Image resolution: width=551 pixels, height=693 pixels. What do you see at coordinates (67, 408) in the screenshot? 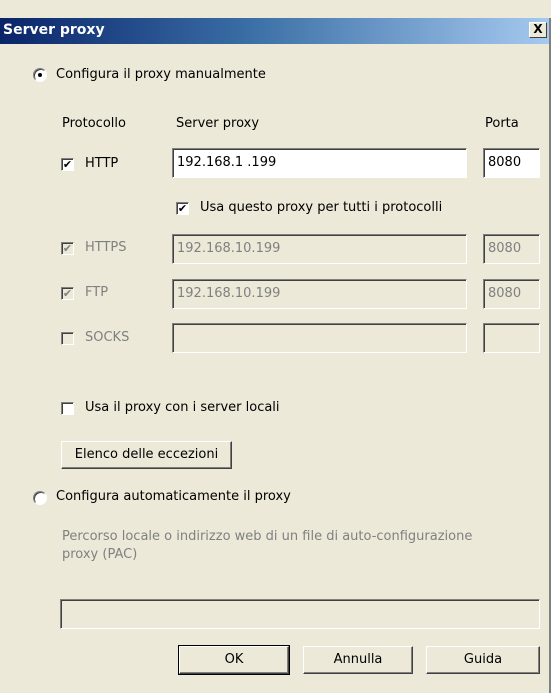
I see `local-servers-checkbox` at bounding box center [67, 408].